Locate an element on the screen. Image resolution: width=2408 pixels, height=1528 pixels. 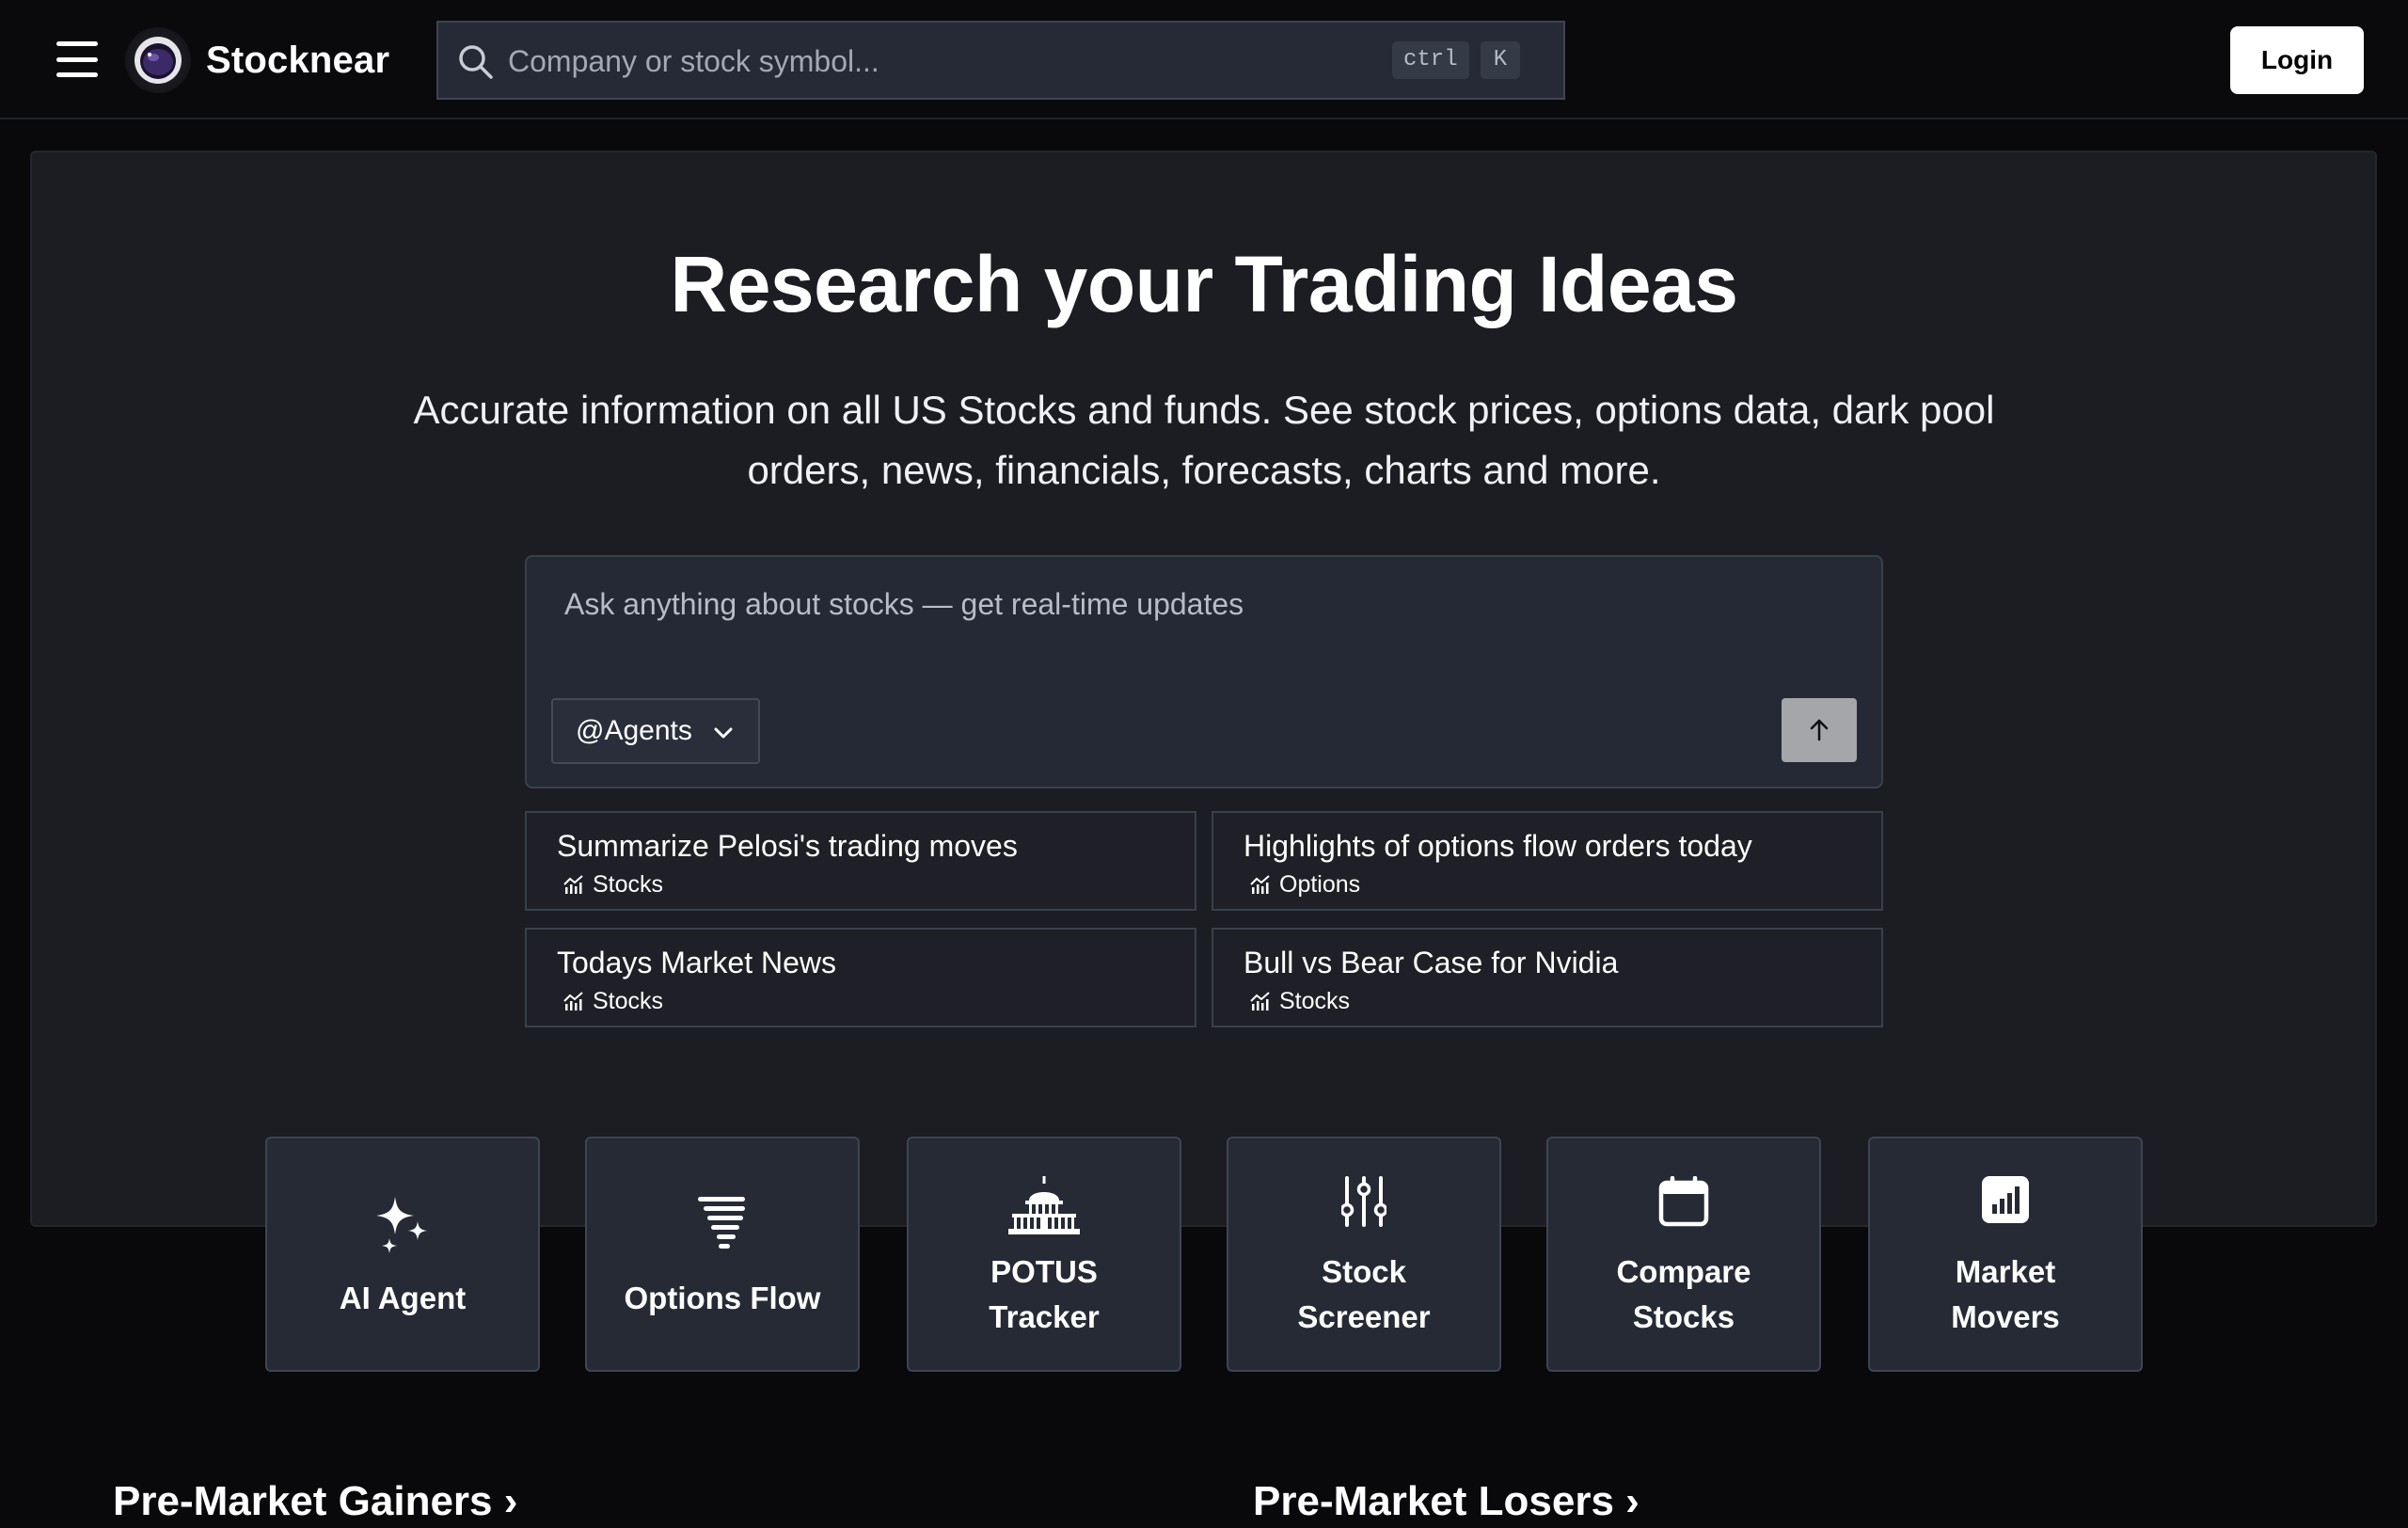
ask-input is located at coordinates (1202, 623).